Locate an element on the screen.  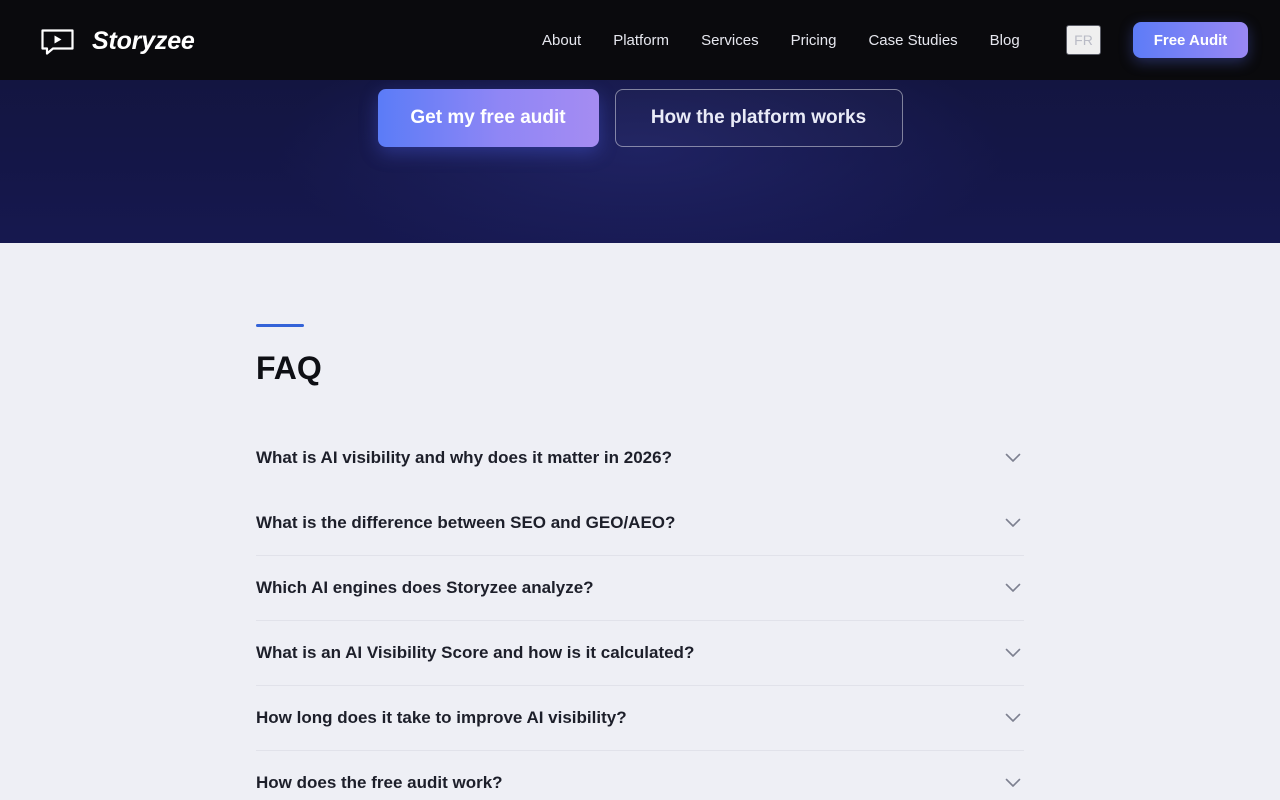
free-audit-nav-button: Free Audit is located at coordinates (1190, 40).